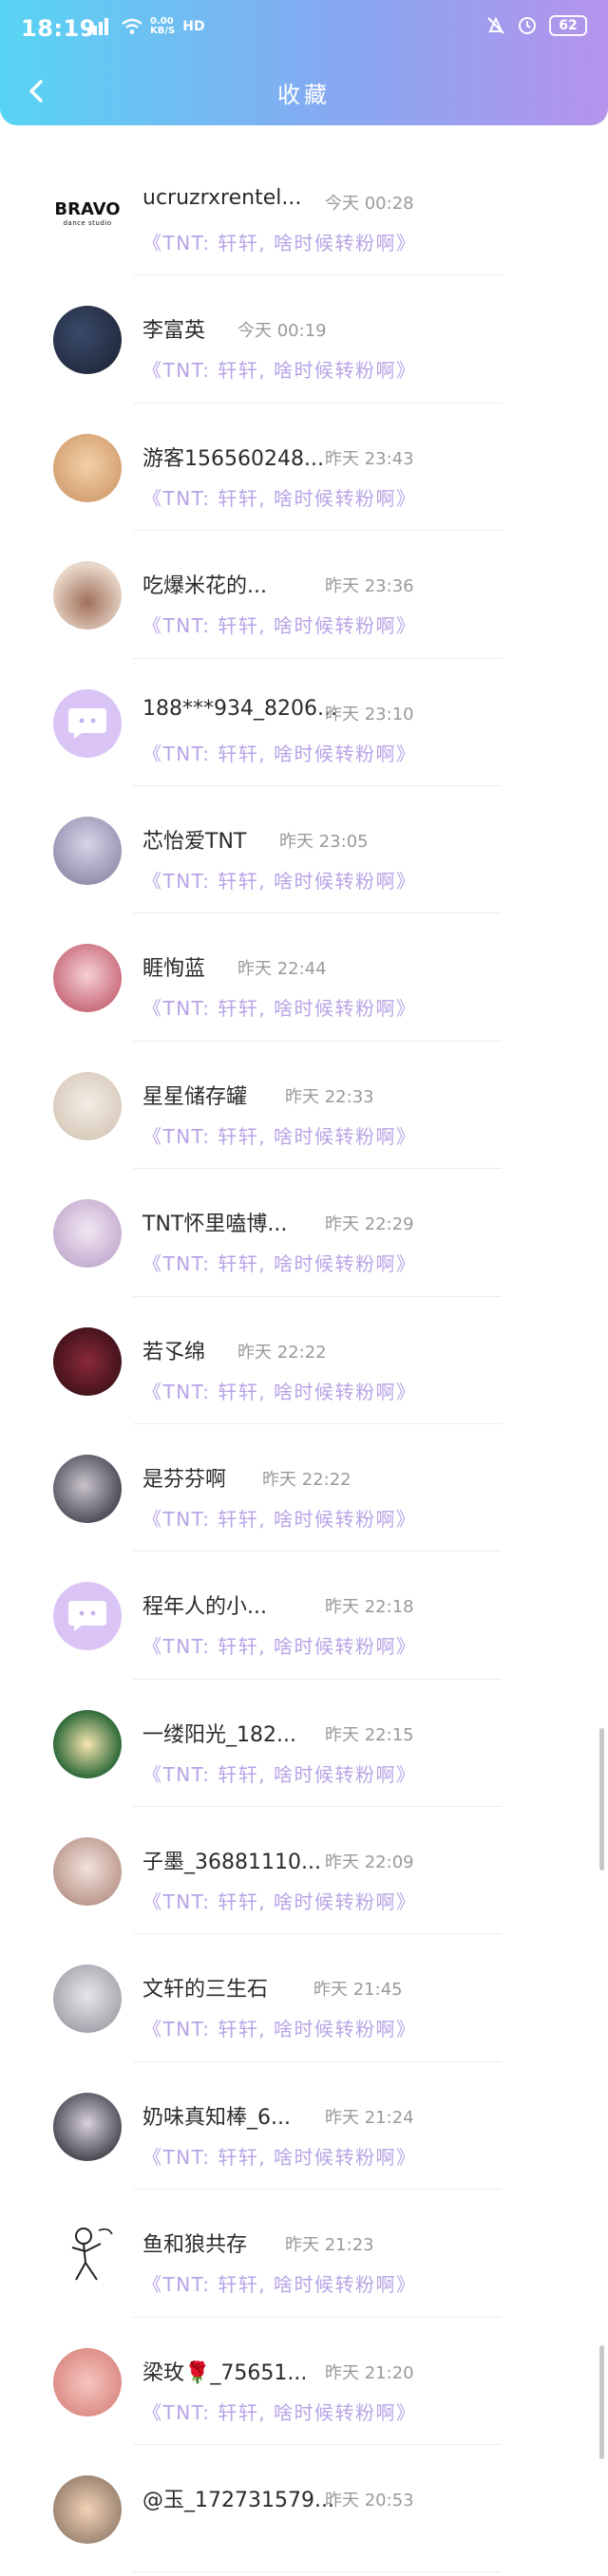  What do you see at coordinates (87, 222) in the screenshot?
I see `avatar-logo-subtext: dance studio` at bounding box center [87, 222].